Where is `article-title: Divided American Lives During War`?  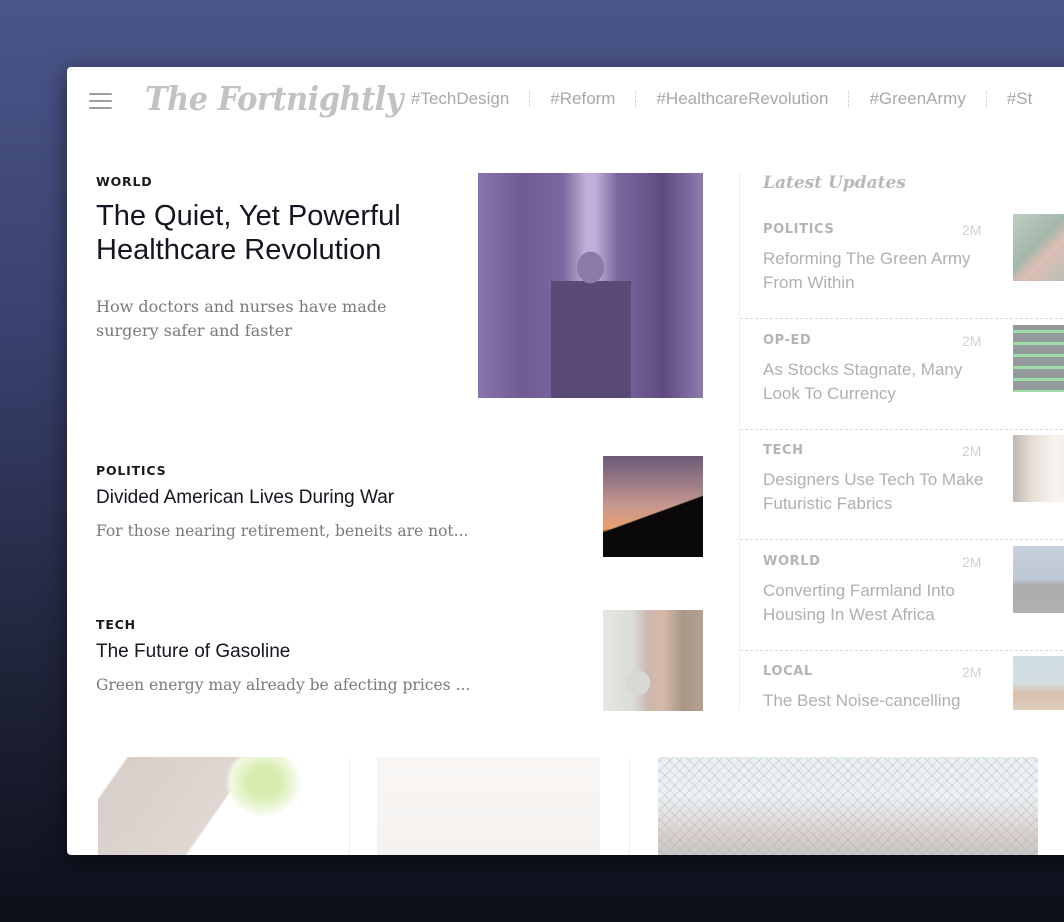 article-title: Divided American Lives During War is located at coordinates (245, 498).